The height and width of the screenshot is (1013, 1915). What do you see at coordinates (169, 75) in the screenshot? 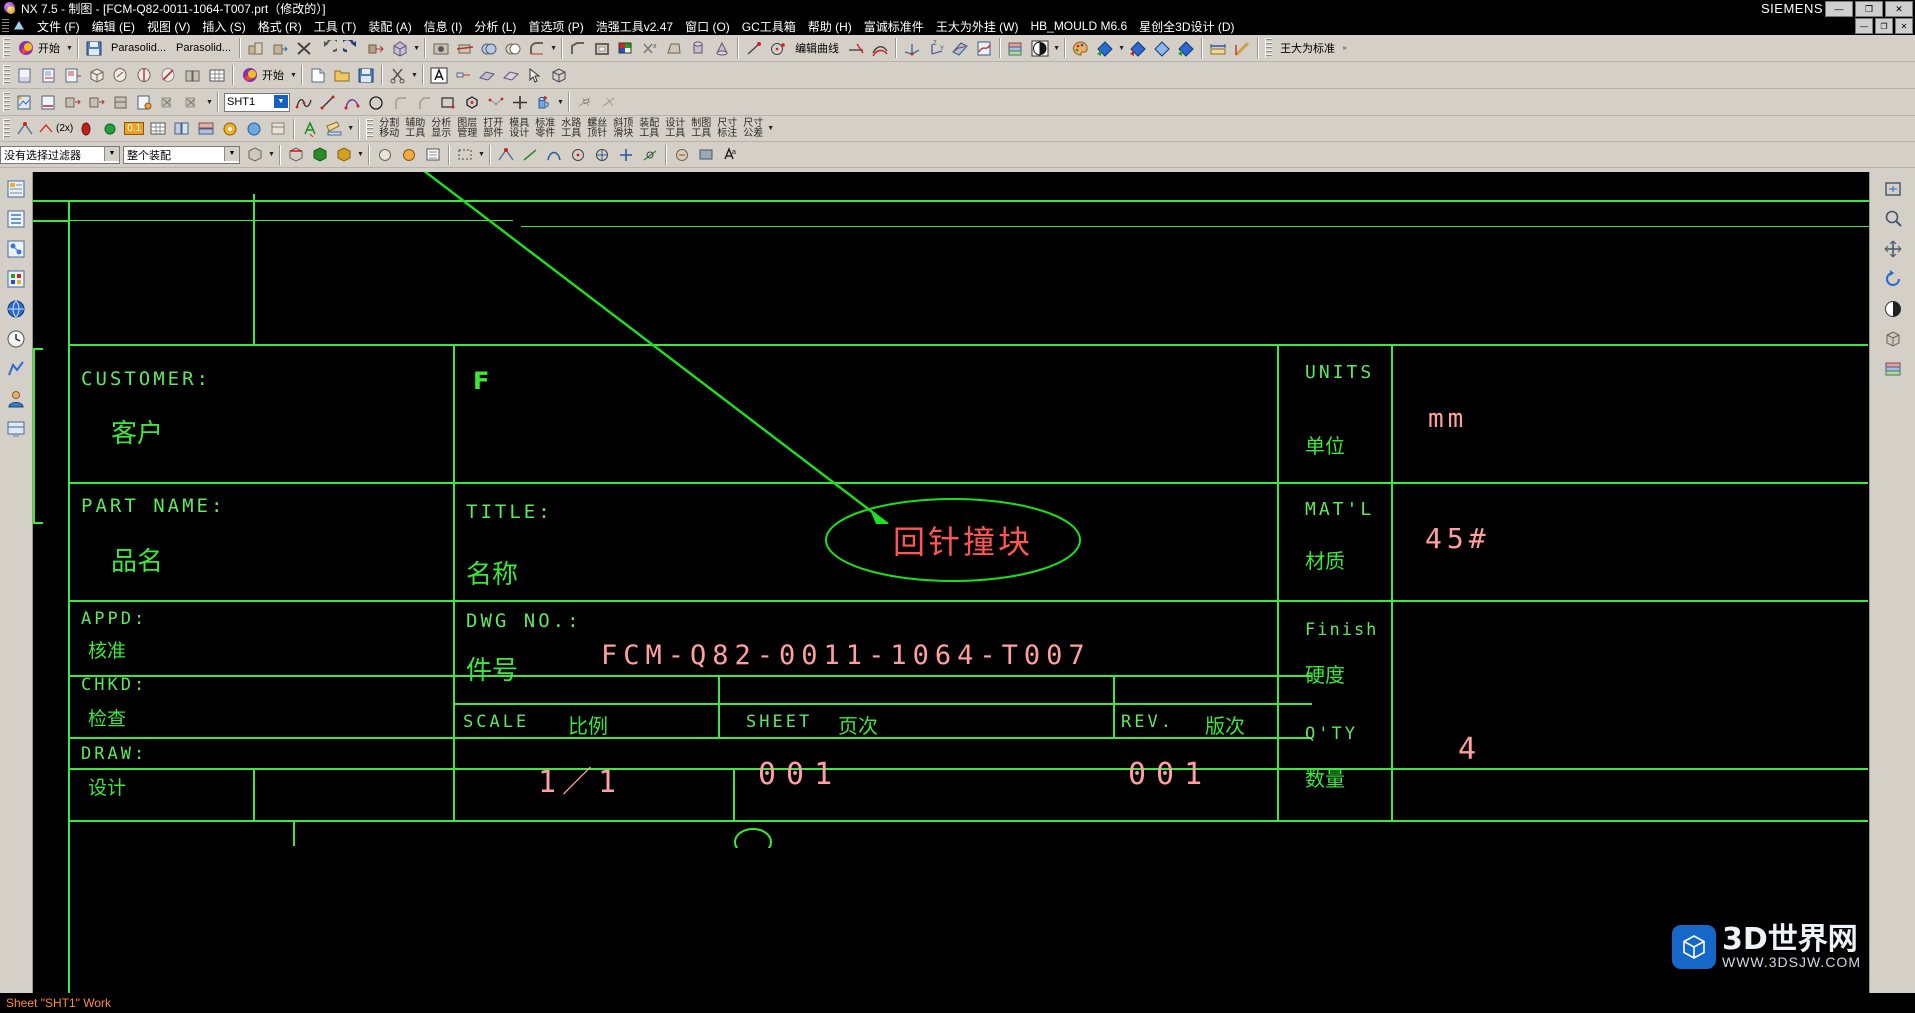
I see `break-view-button` at bounding box center [169, 75].